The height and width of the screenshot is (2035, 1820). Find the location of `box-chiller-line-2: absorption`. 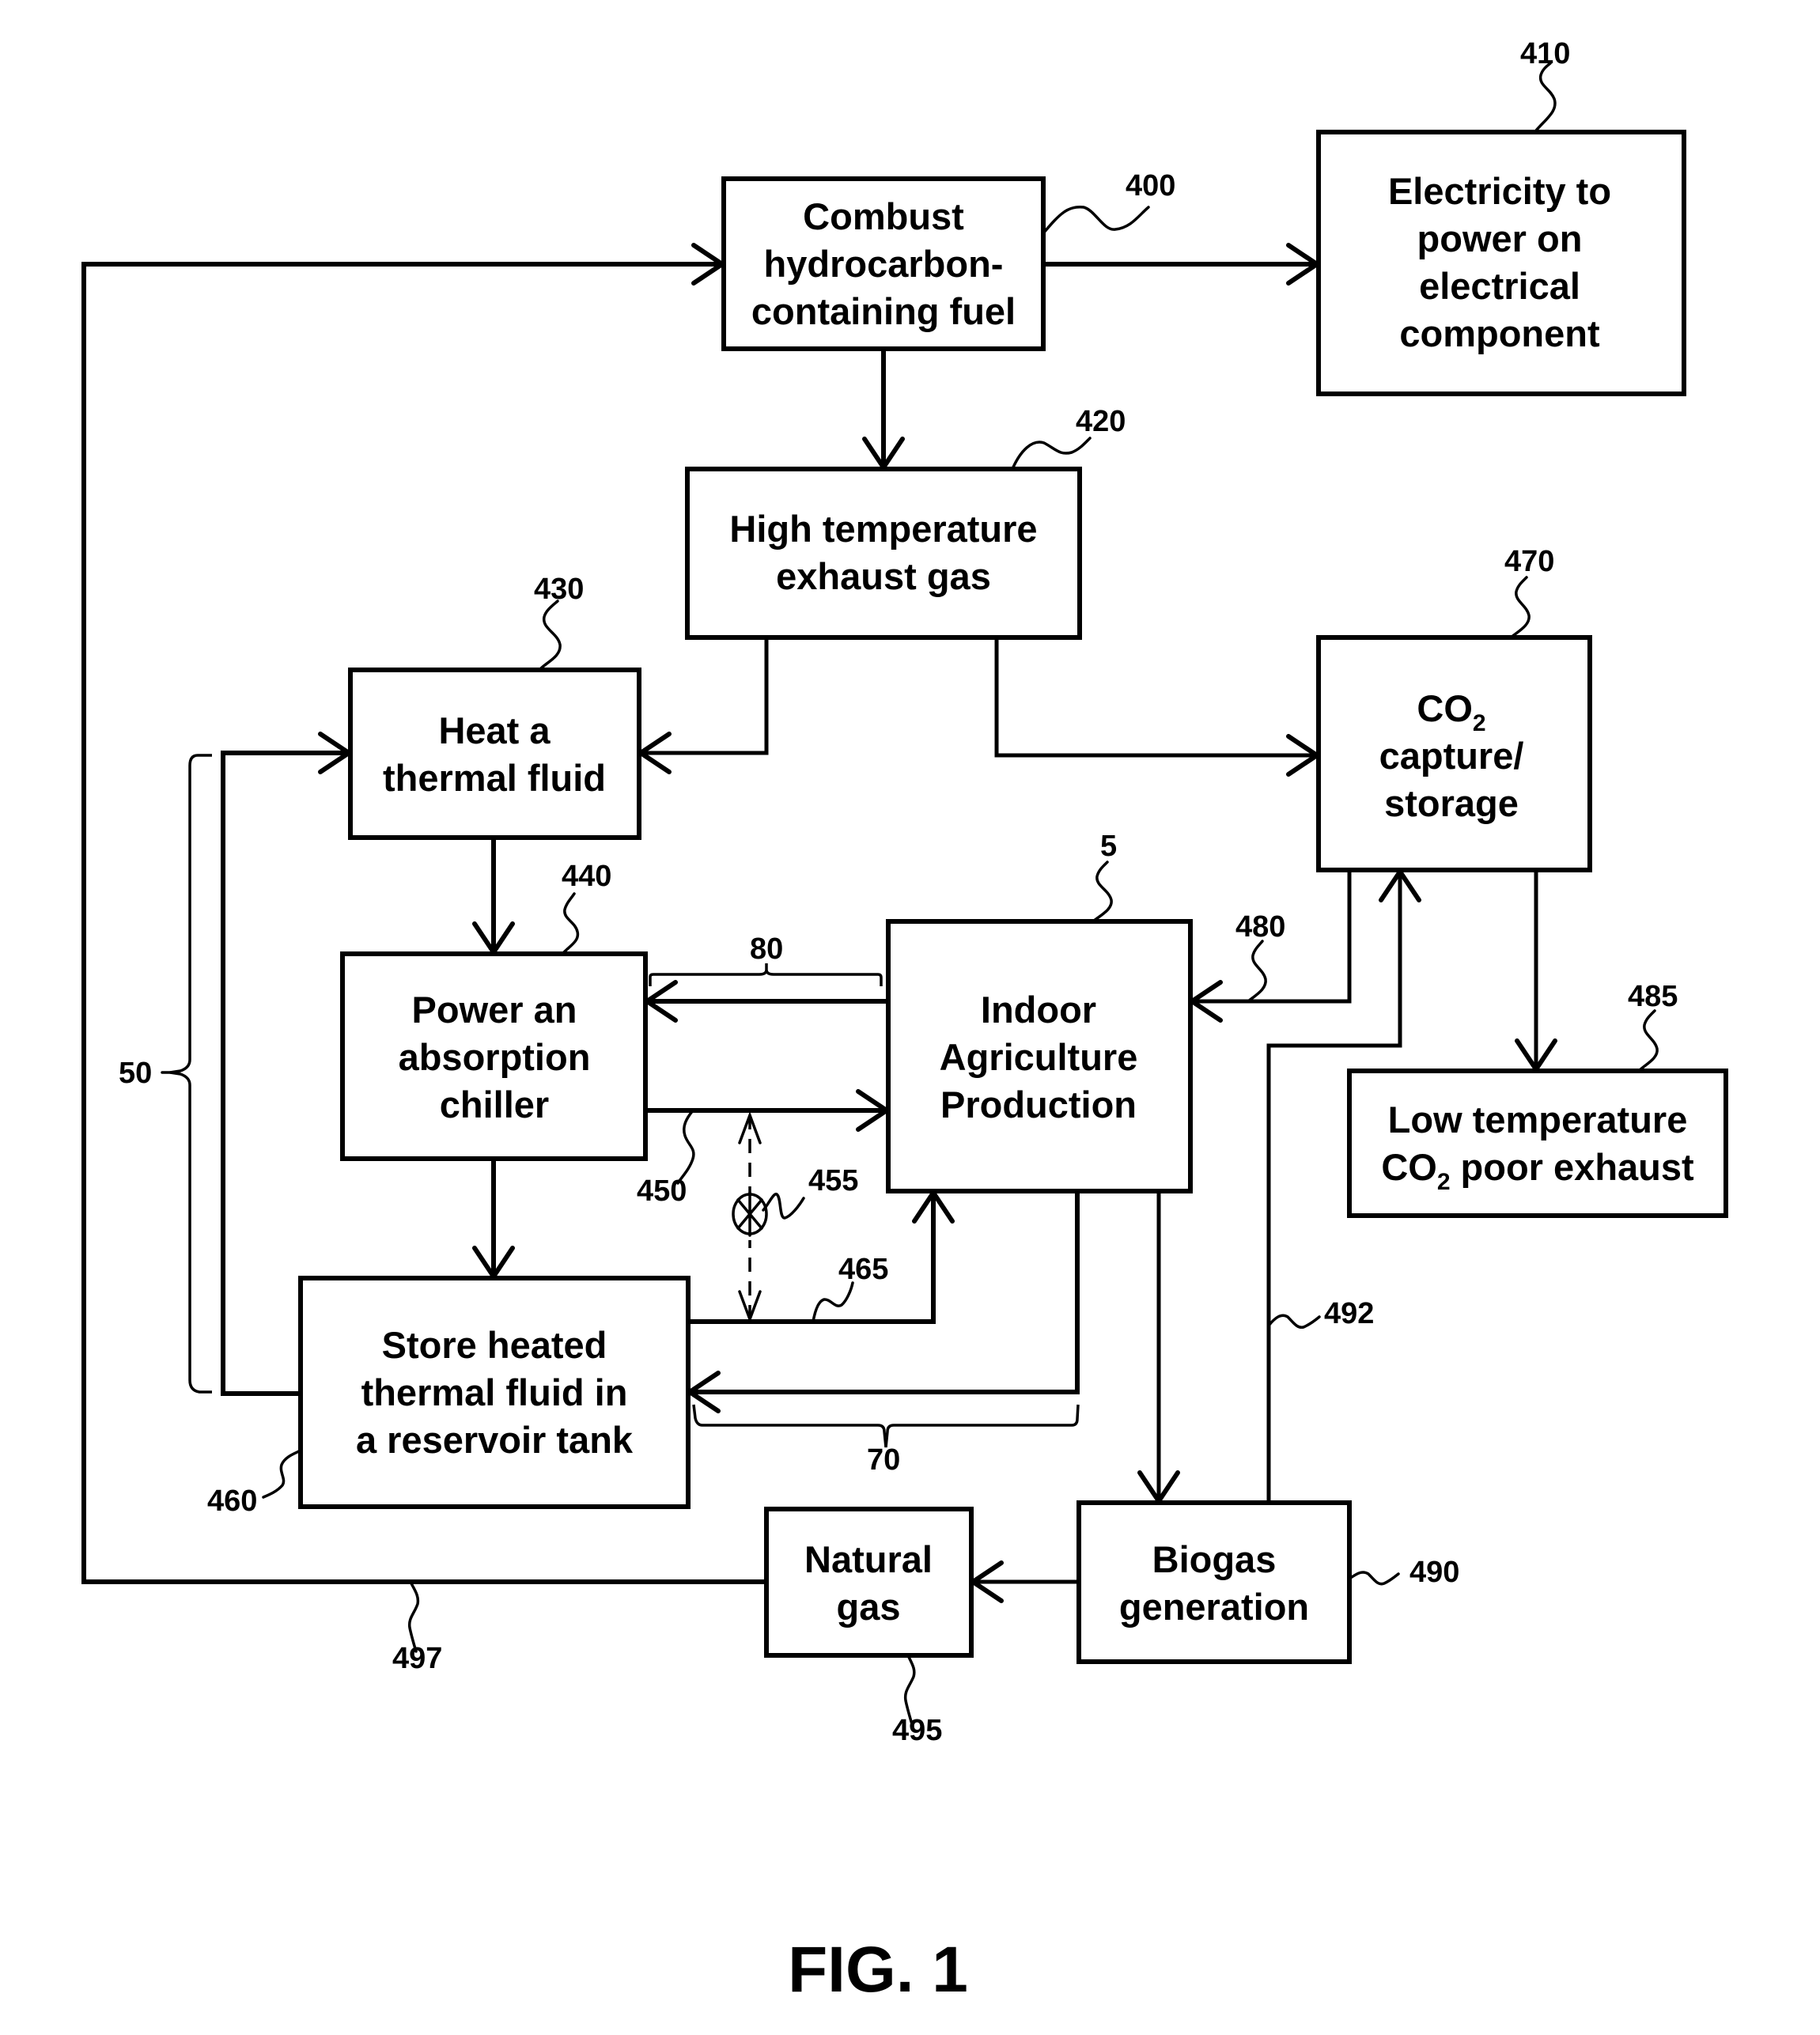

box-chiller-line-2: absorption is located at coordinates (495, 1057).